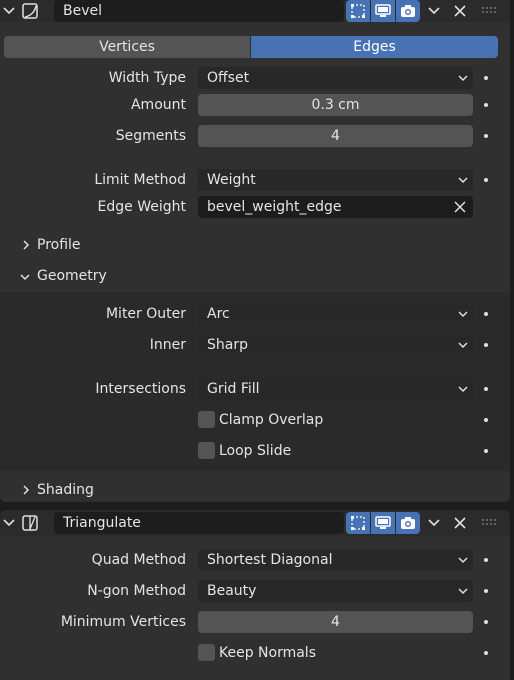  I want to click on animate-keep-normals-dot, so click(486, 653).